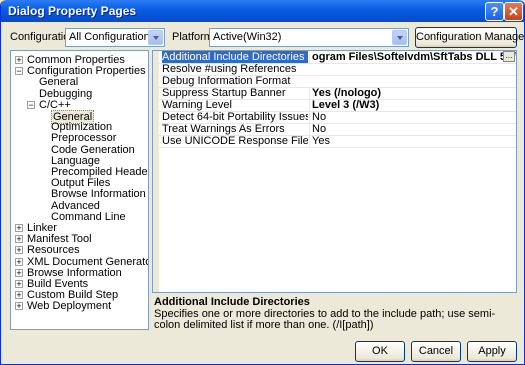 This screenshot has height=365, width=525. Describe the element at coordinates (232, 302) in the screenshot. I see `description-title: Additional Include Directories` at that location.